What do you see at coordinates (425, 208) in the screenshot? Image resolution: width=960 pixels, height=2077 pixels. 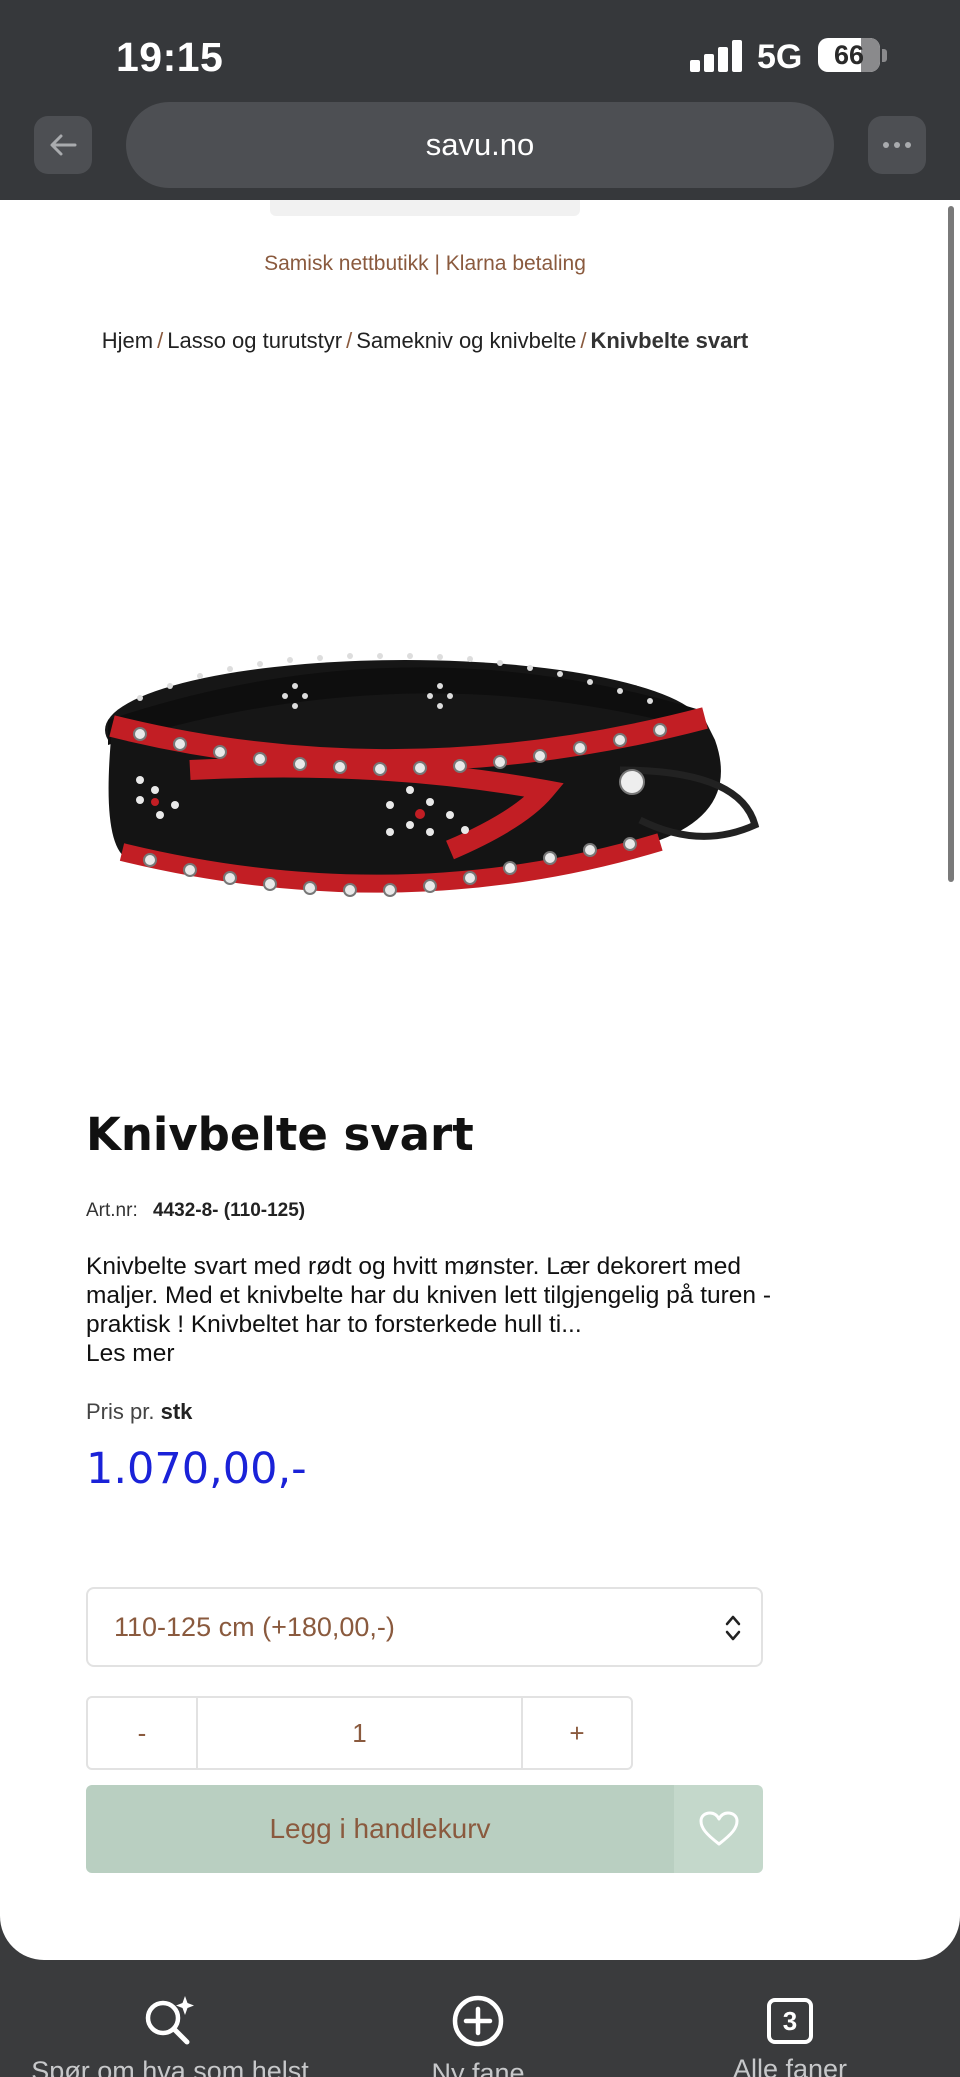 I see `header-remnant` at bounding box center [425, 208].